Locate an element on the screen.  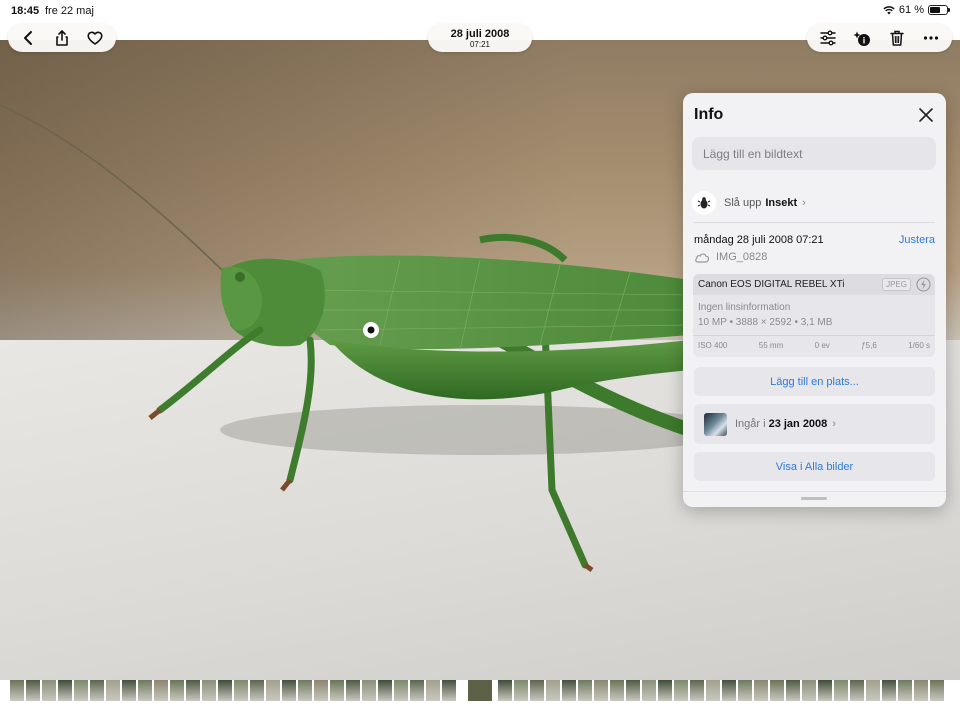
cloud-icon is located at coordinates (702, 257).